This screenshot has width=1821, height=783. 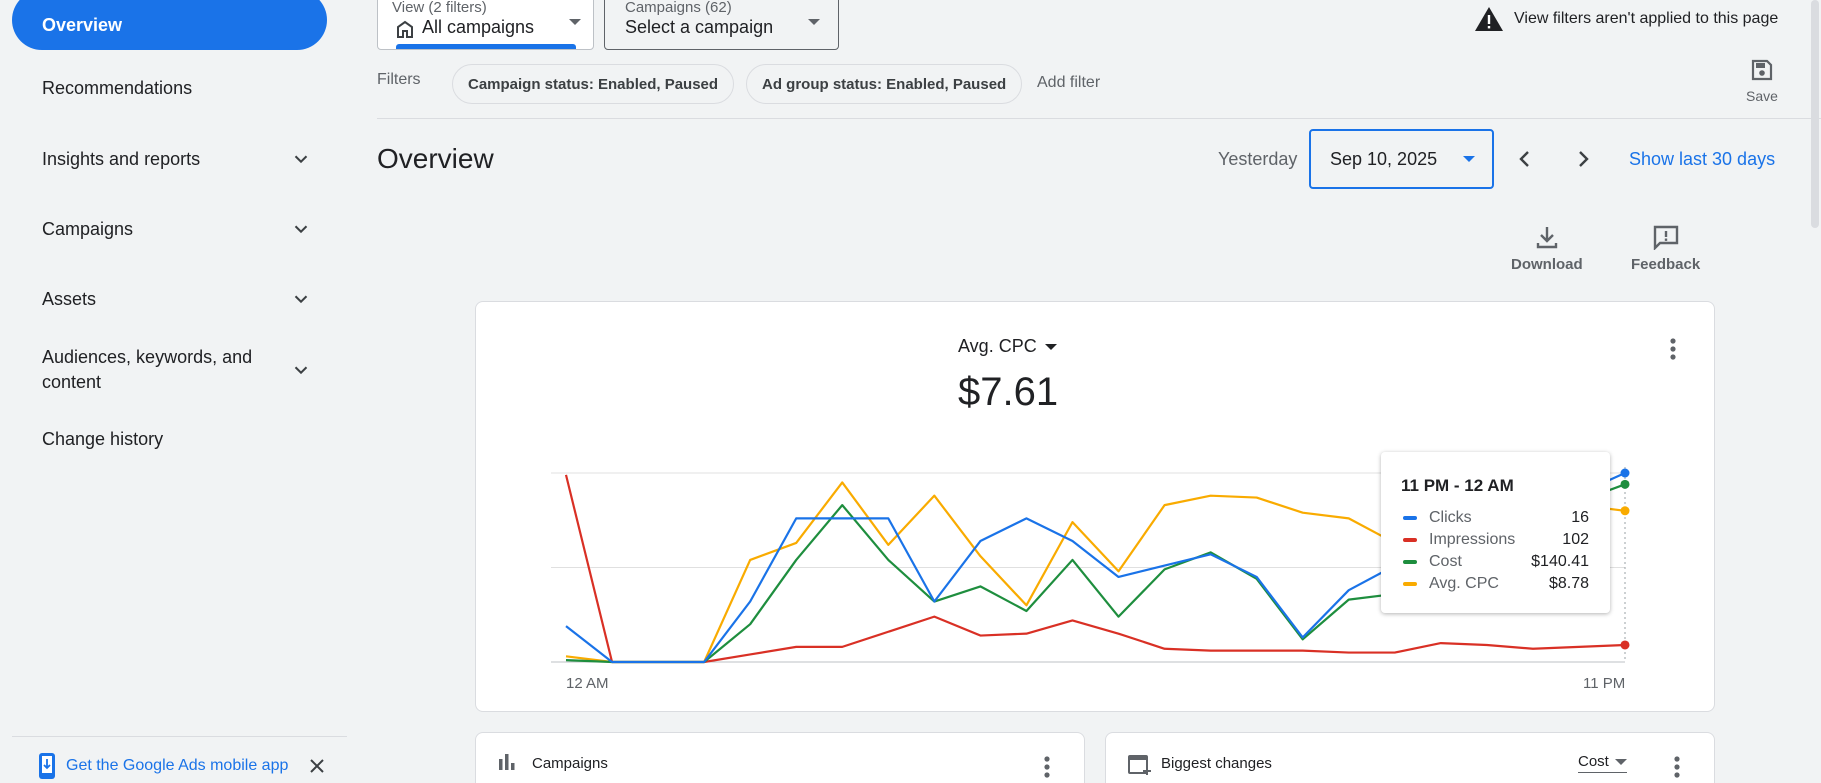 I want to click on metric-tile-cost: Cost $1.33K, so click(x=1284, y=374).